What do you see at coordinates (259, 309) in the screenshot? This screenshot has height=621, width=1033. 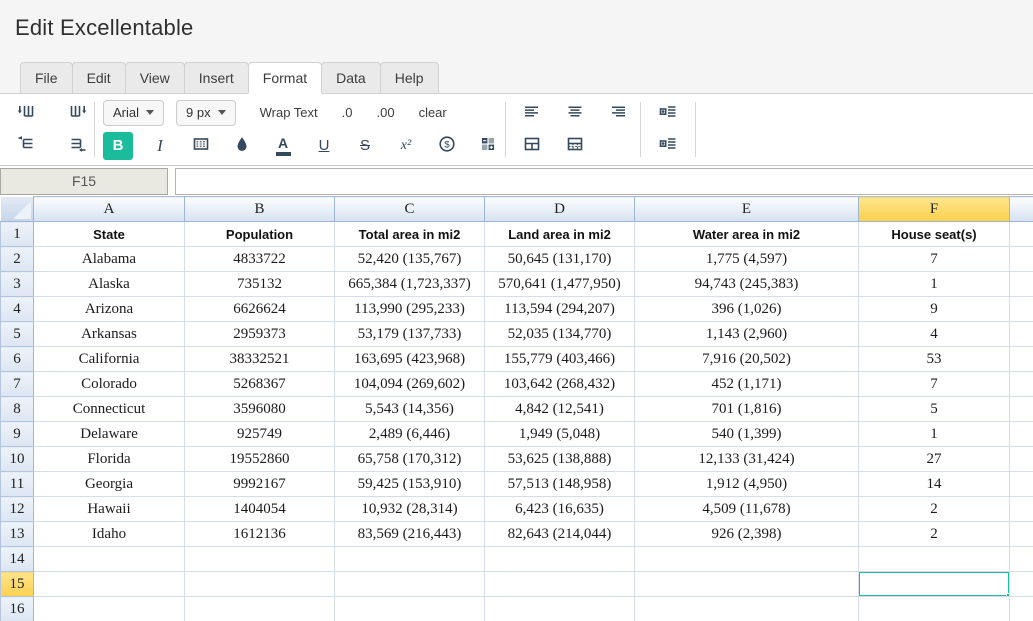 I see `cell-B4: 6626624` at bounding box center [259, 309].